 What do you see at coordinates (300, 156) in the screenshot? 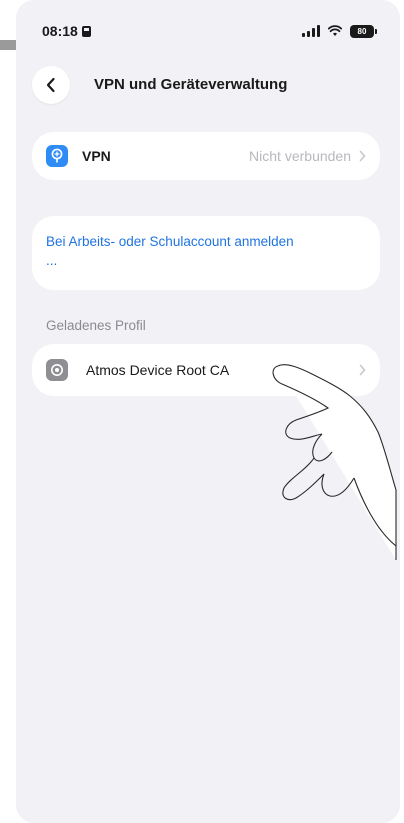
I see `vpn-status-text: Nicht verbunden` at bounding box center [300, 156].